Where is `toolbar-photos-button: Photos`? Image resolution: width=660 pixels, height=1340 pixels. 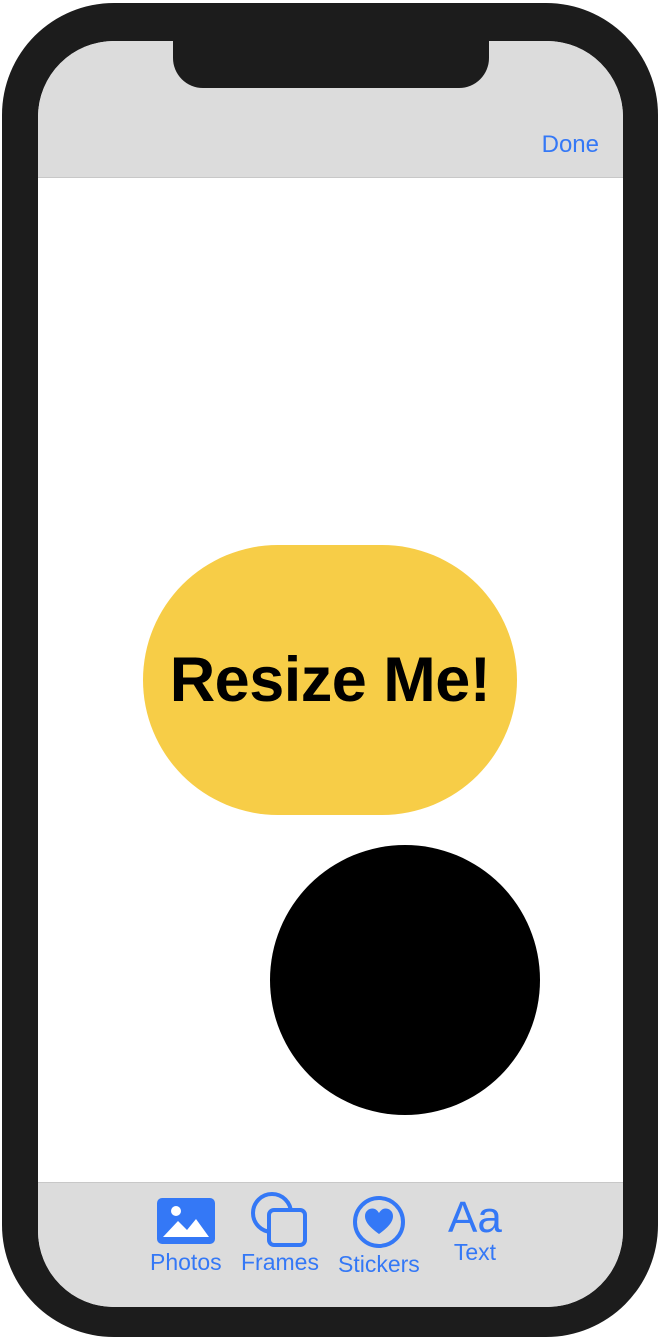 toolbar-photos-button: Photos is located at coordinates (186, 1236).